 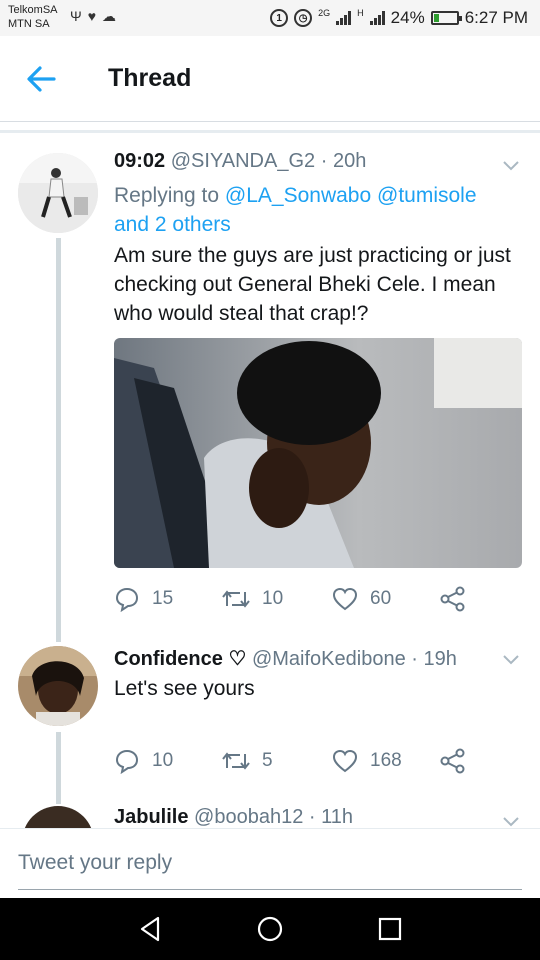 I want to click on tweet-age: 20h, so click(x=349, y=161).